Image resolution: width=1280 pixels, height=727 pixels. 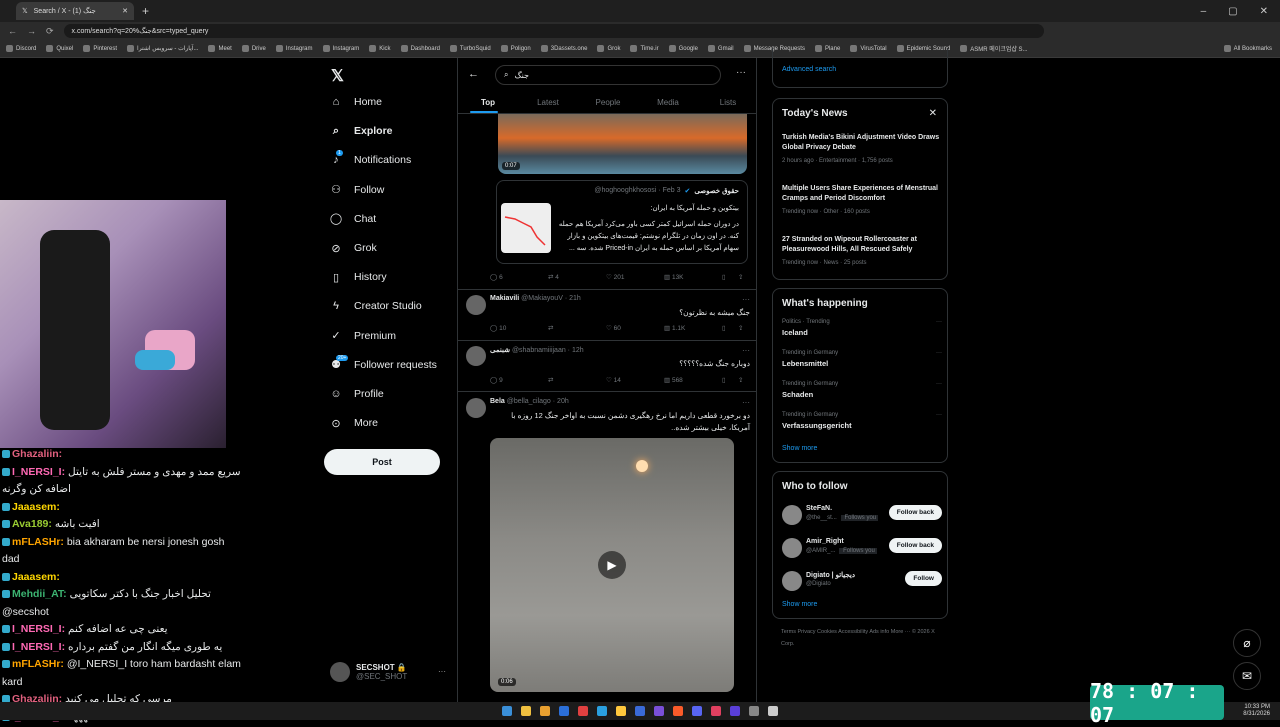 What do you see at coordinates (519, 328) in the screenshot?
I see `reply-icon: ◯ 10` at bounding box center [519, 328].